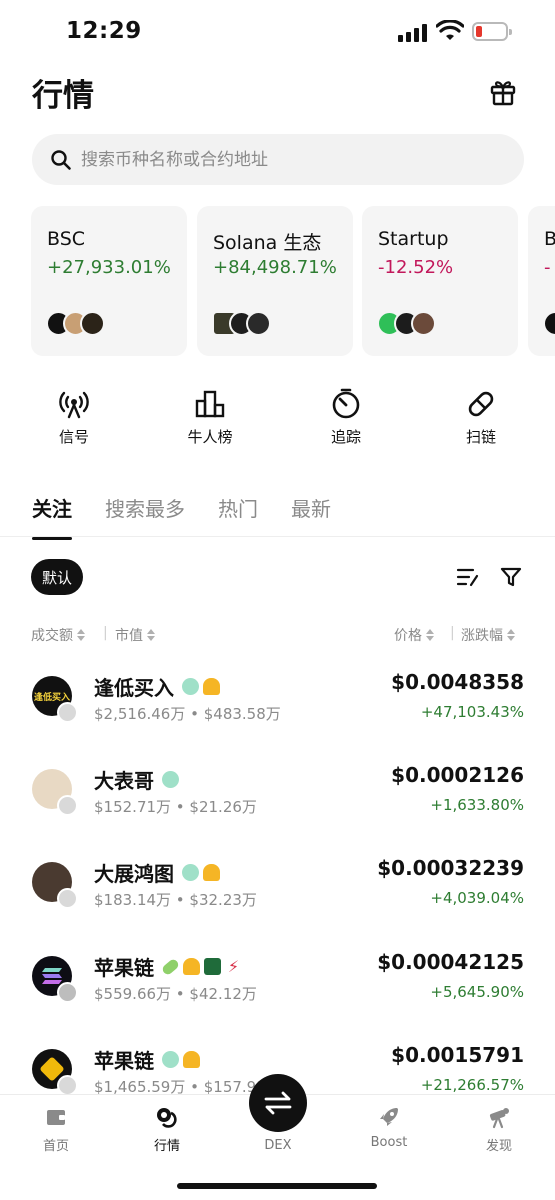 The width and height of the screenshot is (555, 1200). What do you see at coordinates (109, 281) in the screenshot?
I see `category-card-bsc: BSC +27,933.01%` at bounding box center [109, 281].